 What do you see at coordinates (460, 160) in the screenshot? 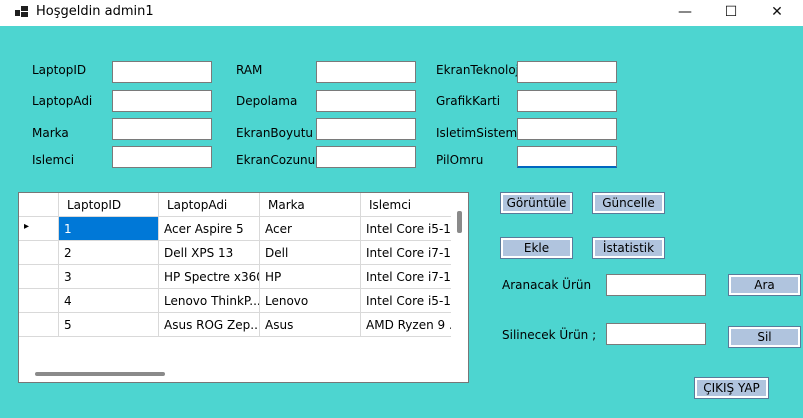
I see `label-pil-omru: PilOmru` at bounding box center [460, 160].